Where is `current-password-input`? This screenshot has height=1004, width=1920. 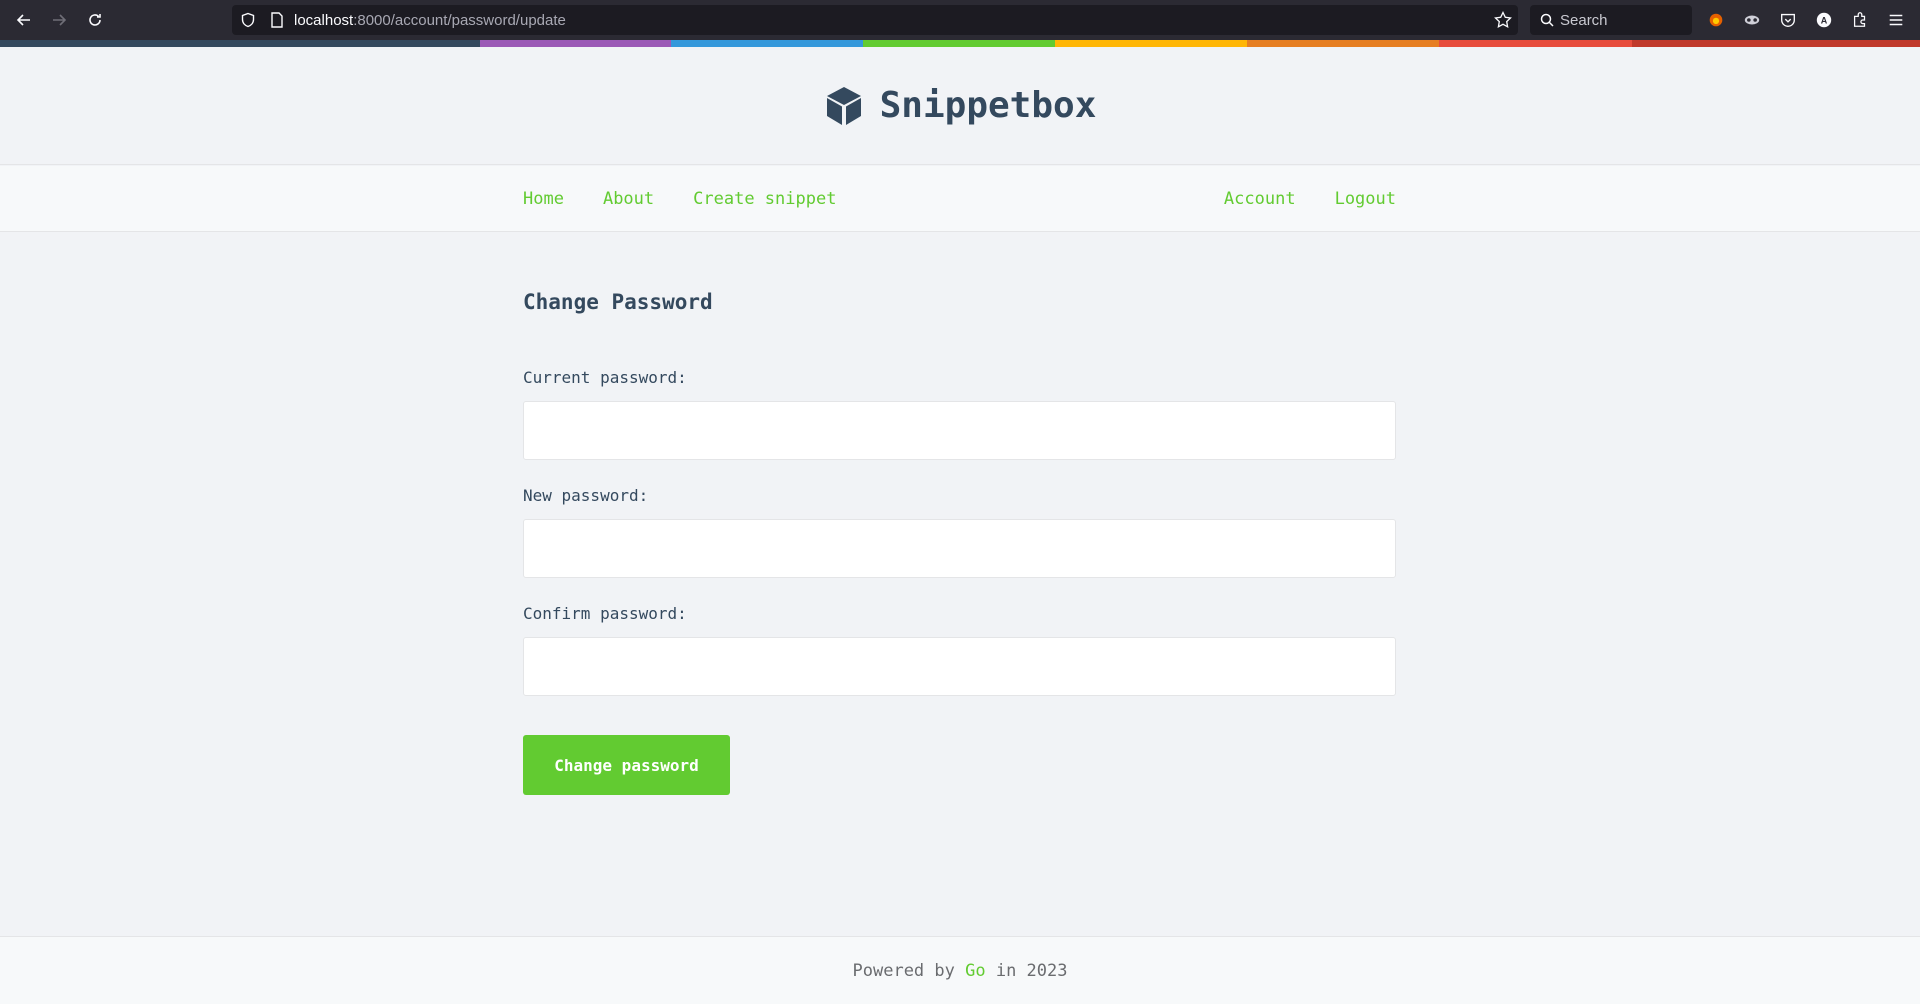 current-password-input is located at coordinates (959, 430).